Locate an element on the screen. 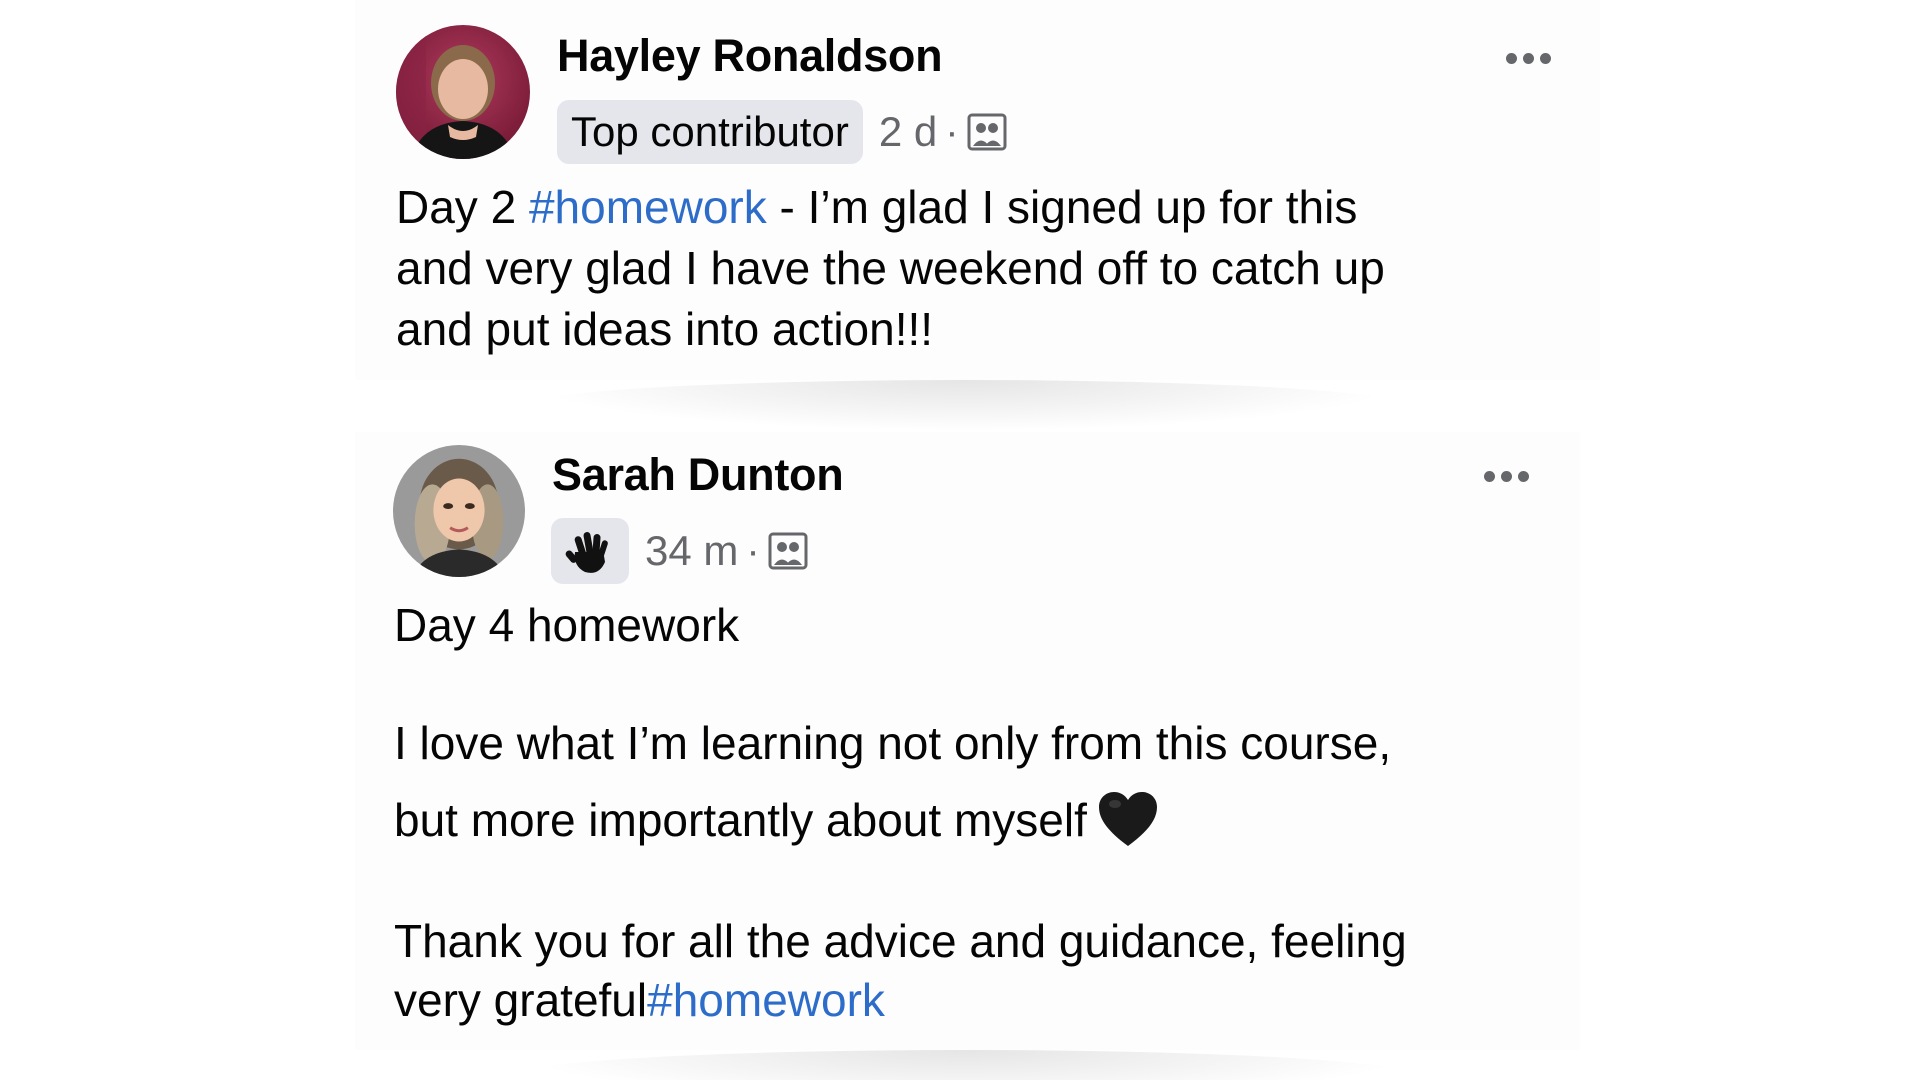 The width and height of the screenshot is (1920, 1080). post-text-line: and put ideas into action!!! is located at coordinates (665, 329).